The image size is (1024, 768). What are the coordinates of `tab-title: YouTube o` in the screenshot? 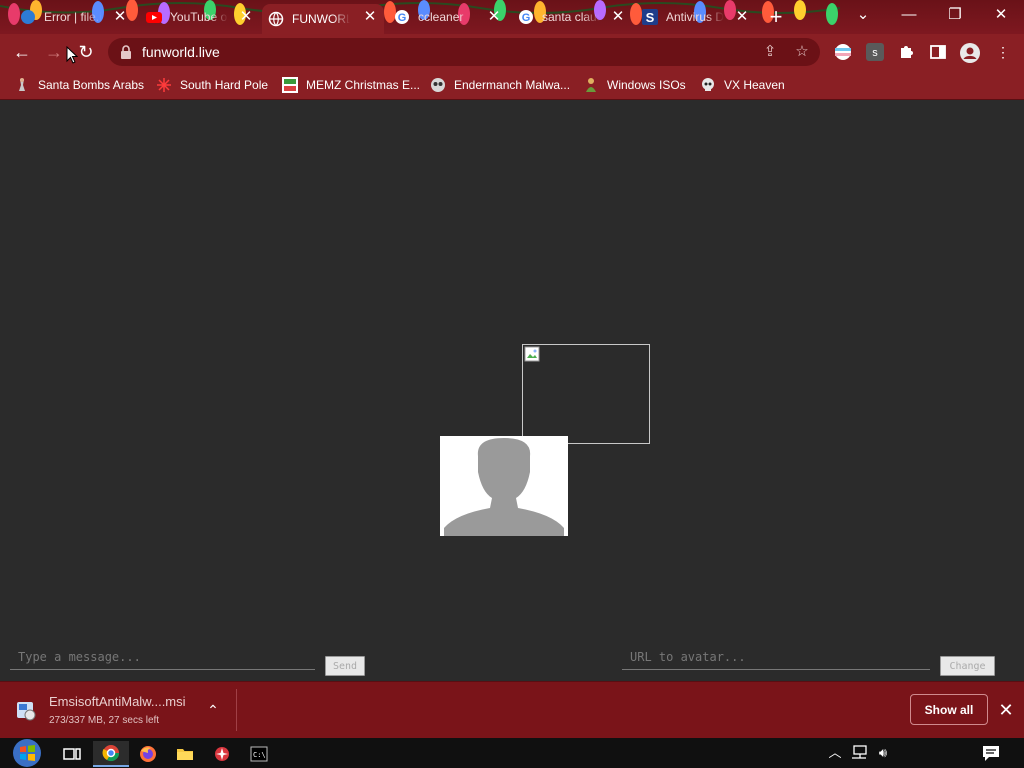 It's located at (199, 17).